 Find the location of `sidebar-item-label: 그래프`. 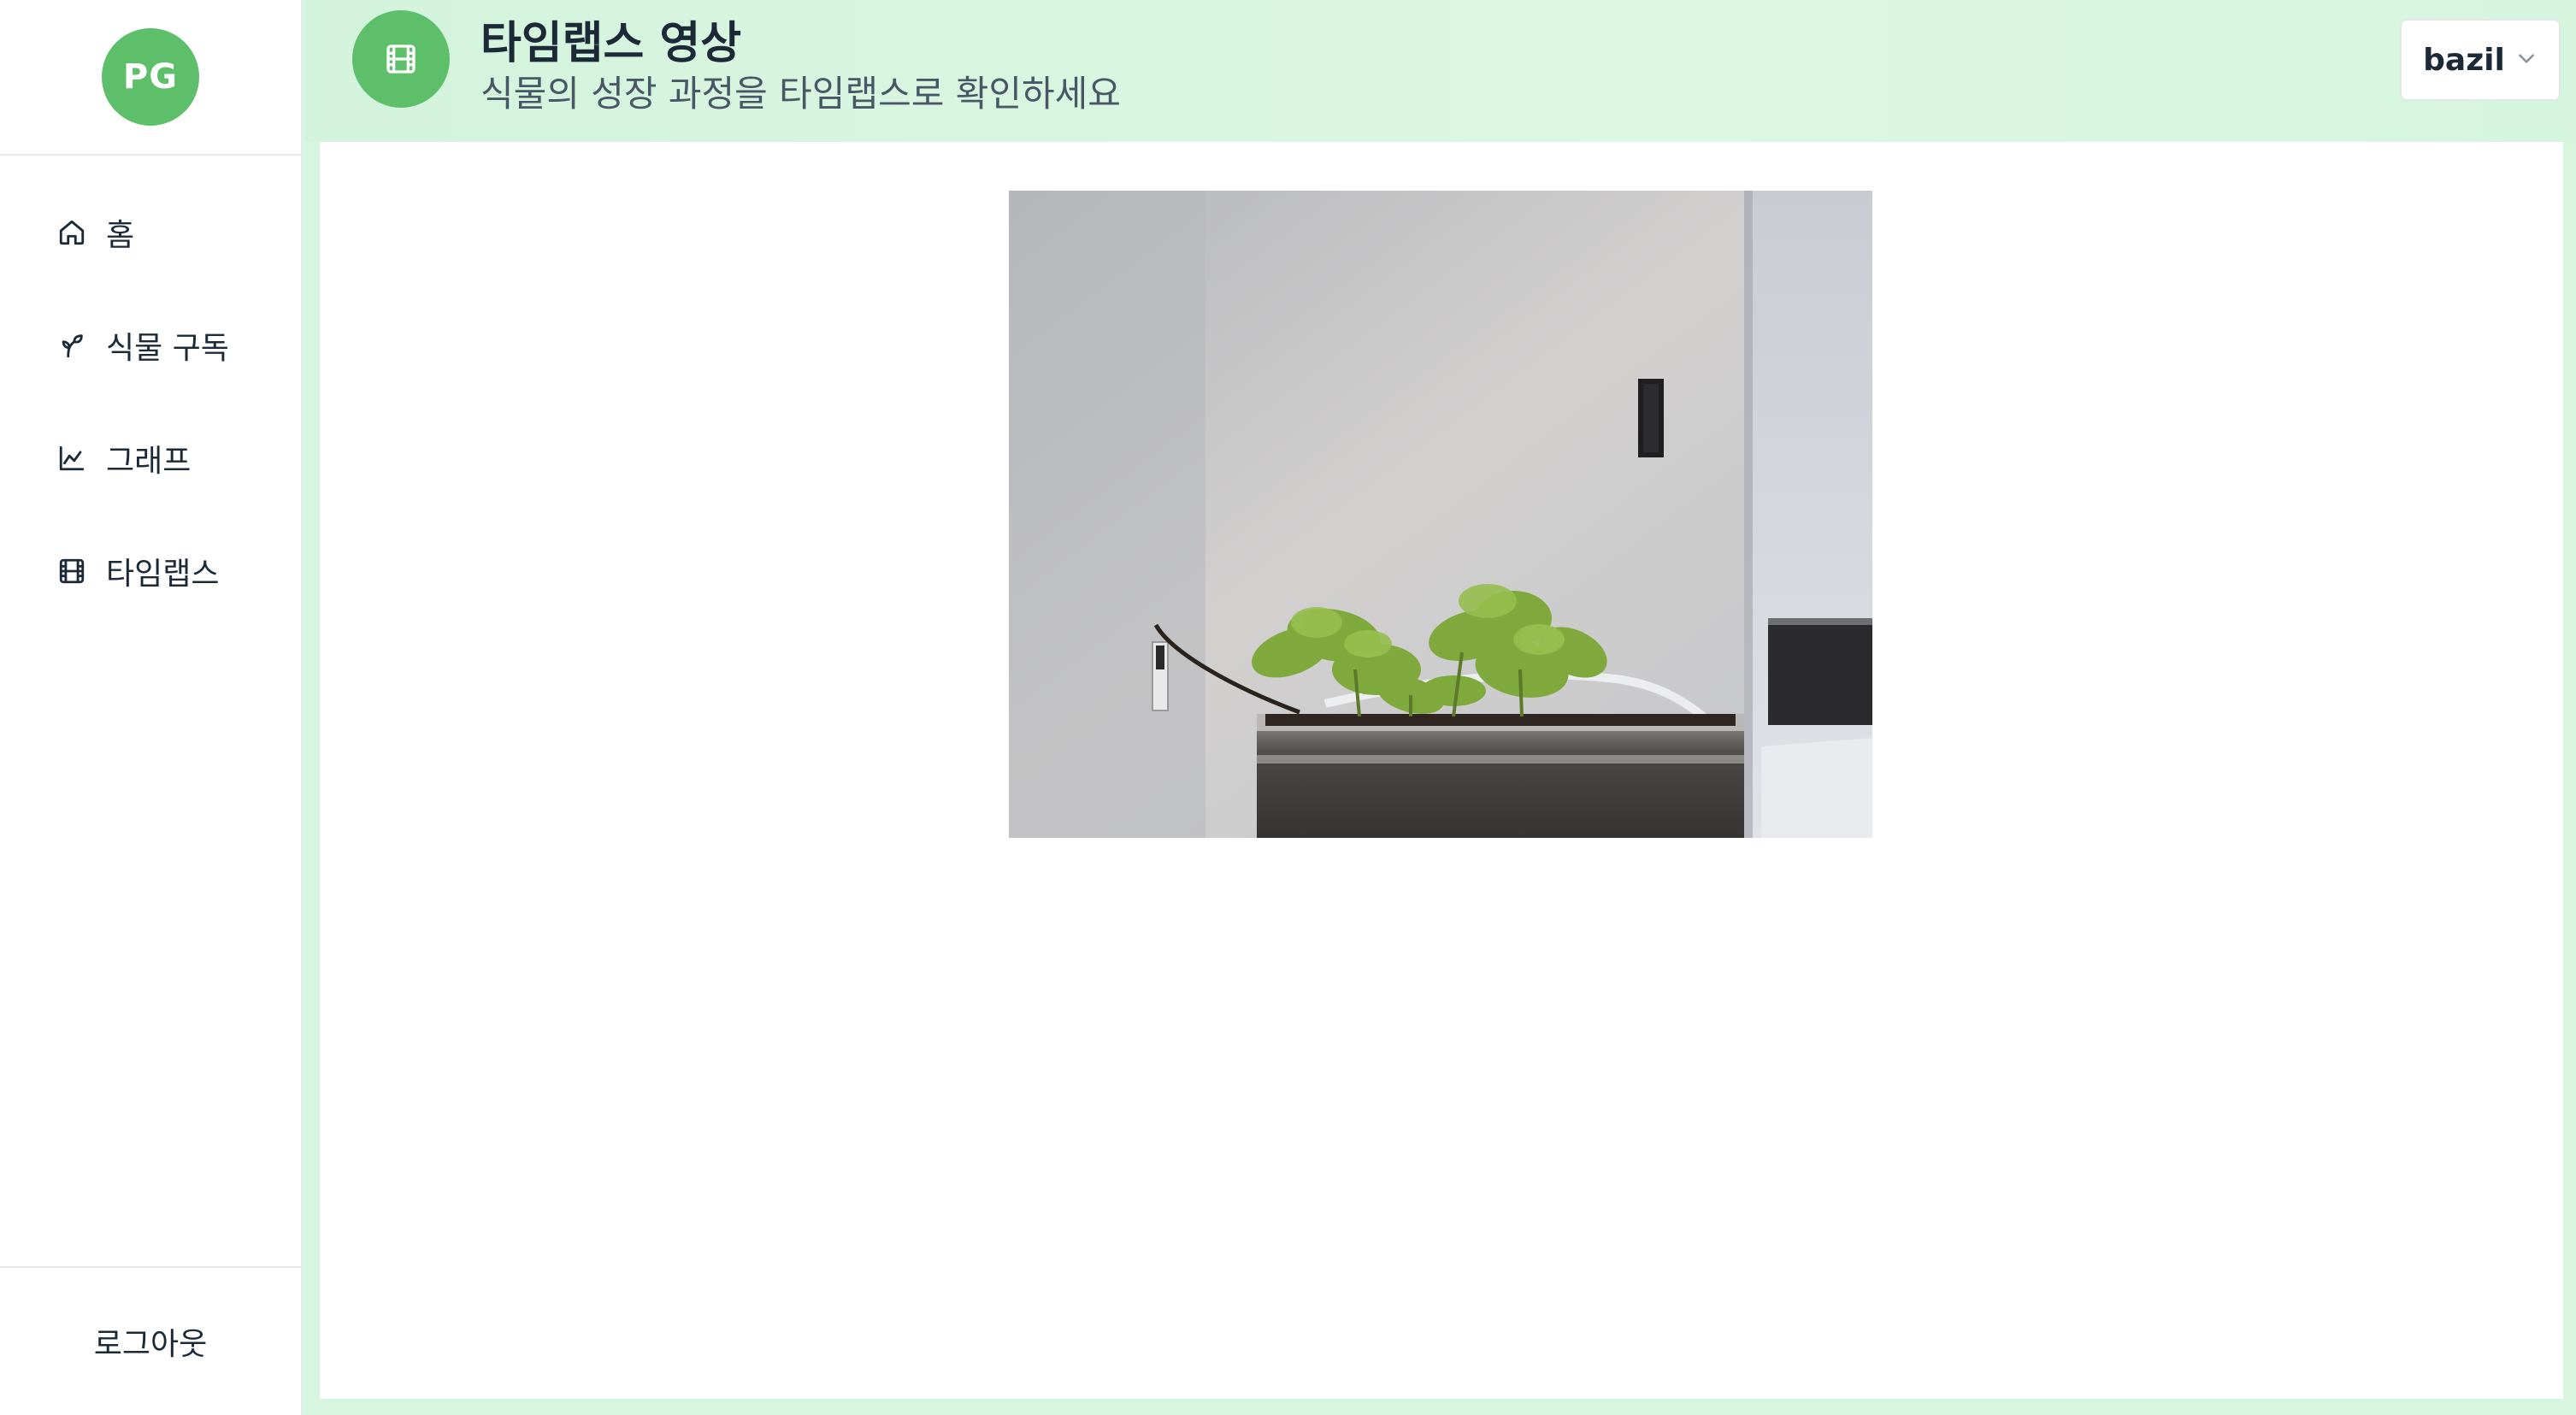

sidebar-item-label: 그래프 is located at coordinates (149, 462).